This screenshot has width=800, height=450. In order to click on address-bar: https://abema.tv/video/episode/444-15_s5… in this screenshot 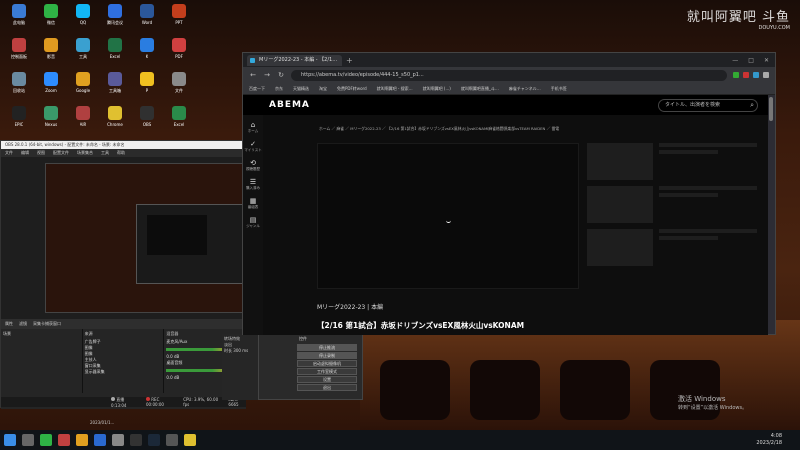, I will do `click(509, 75)`.